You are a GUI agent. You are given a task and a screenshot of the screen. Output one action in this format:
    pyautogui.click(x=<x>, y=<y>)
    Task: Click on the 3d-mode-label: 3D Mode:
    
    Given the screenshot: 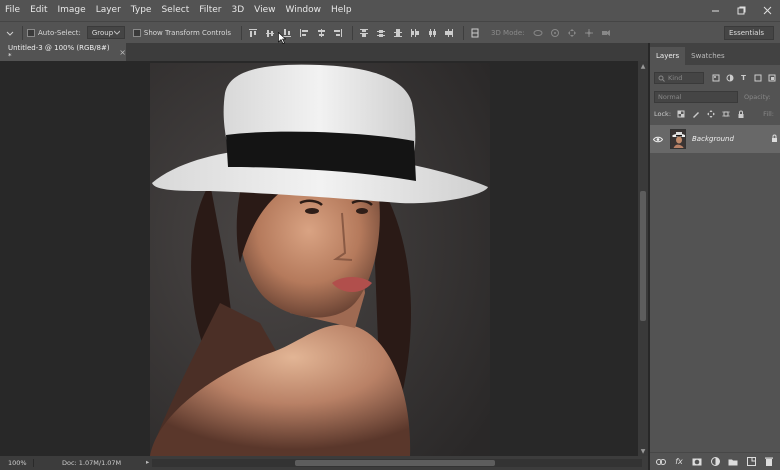 What is the action you would take?
    pyautogui.click(x=507, y=32)
    